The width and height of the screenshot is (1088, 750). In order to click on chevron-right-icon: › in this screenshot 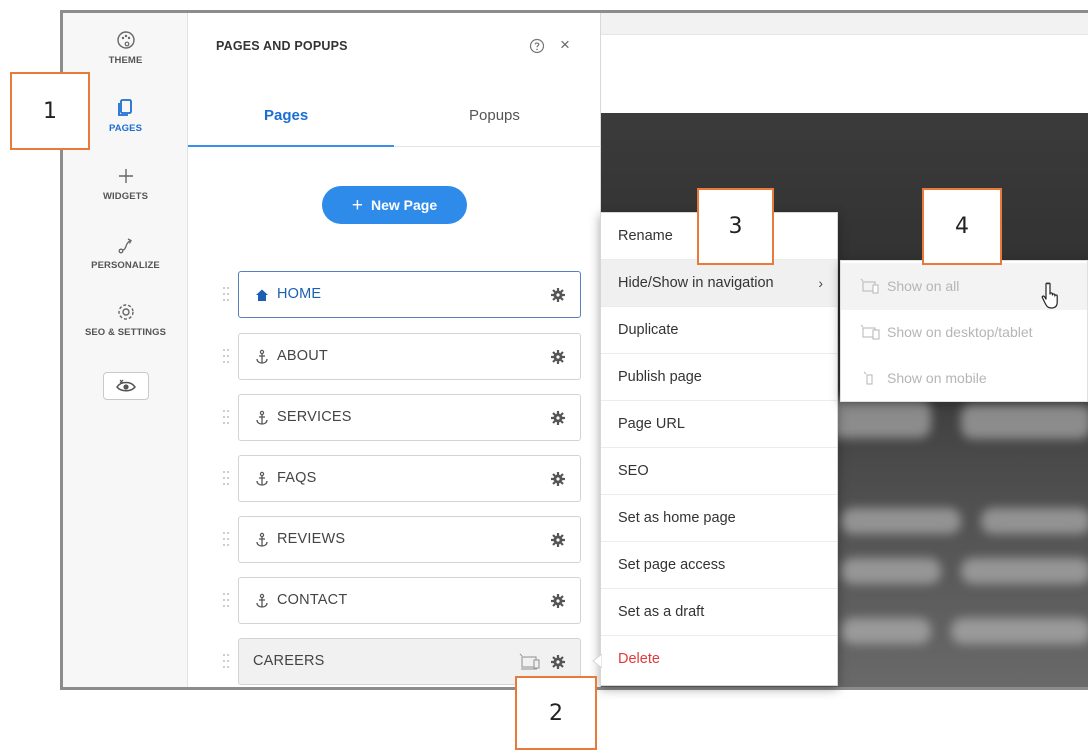, I will do `click(820, 283)`.